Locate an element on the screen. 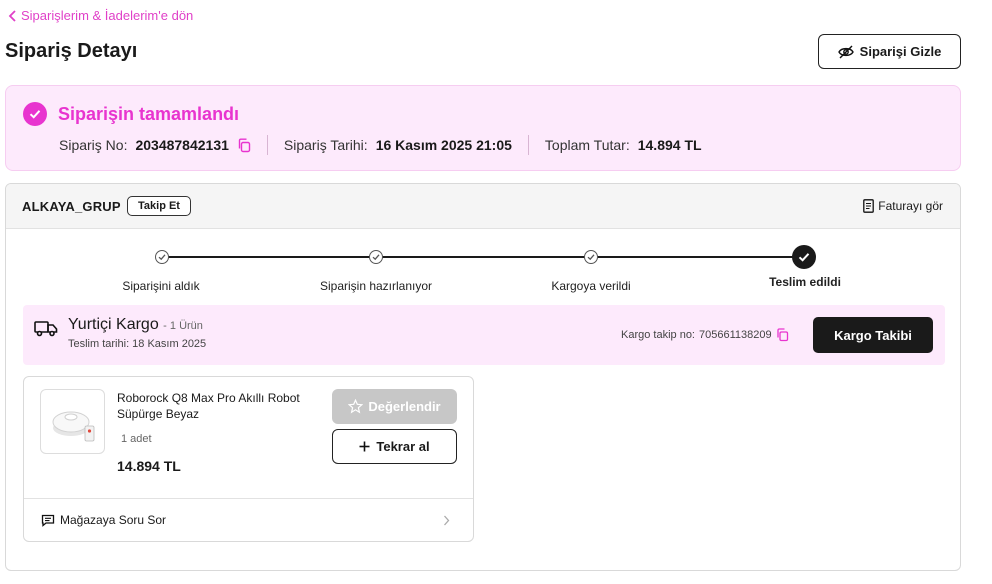  hide-order-label: Siparişi Gizle is located at coordinates (900, 51).